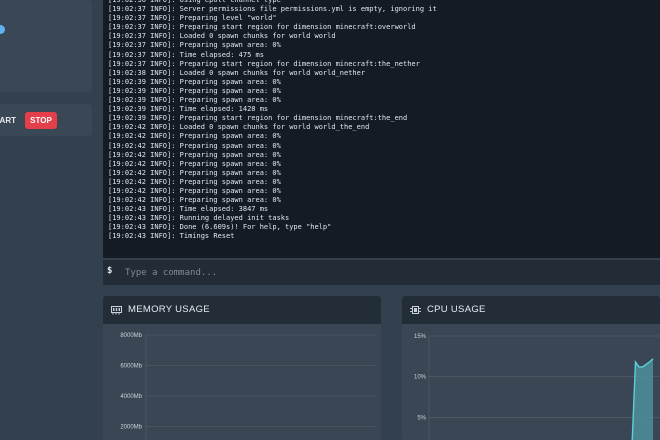 Image resolution: width=660 pixels, height=440 pixels. Describe the element at coordinates (2, 29) in the screenshot. I see `status-indicator-icon` at that location.